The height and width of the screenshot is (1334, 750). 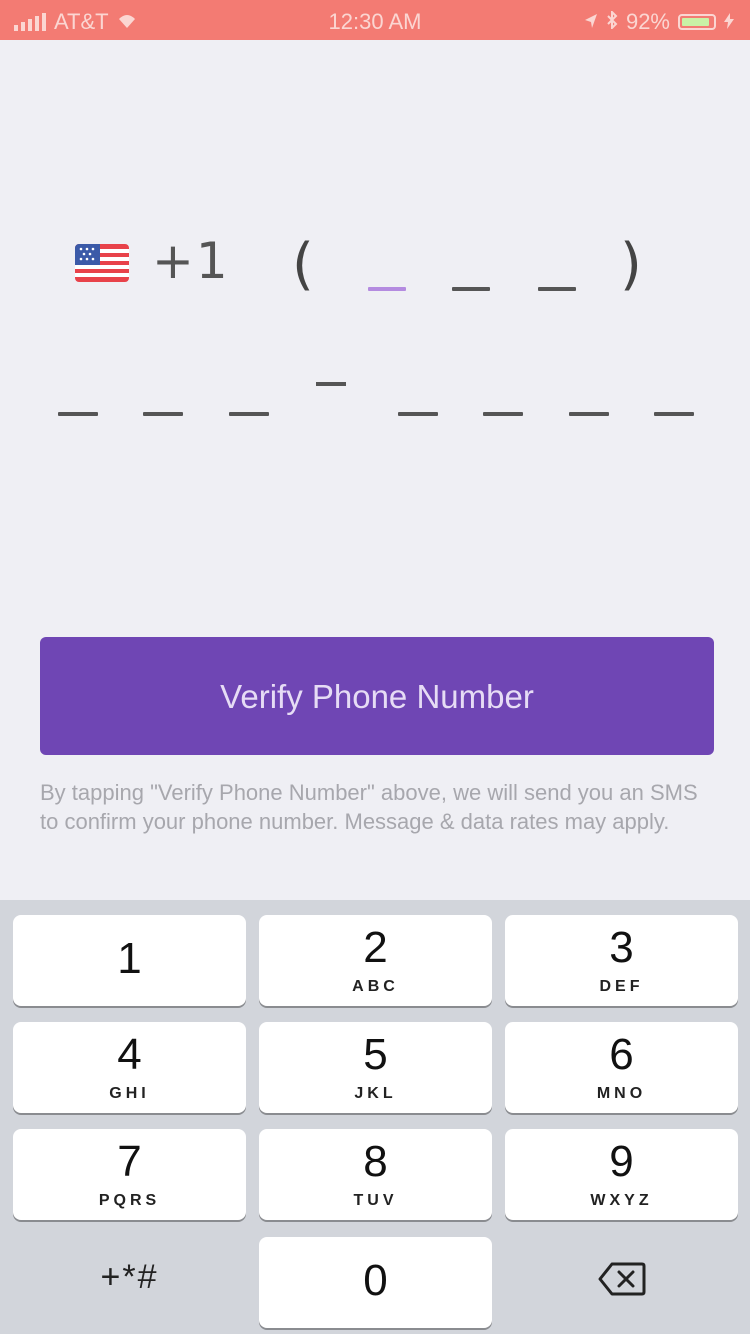 What do you see at coordinates (612, 22) in the screenshot?
I see `bluetooth-icon` at bounding box center [612, 22].